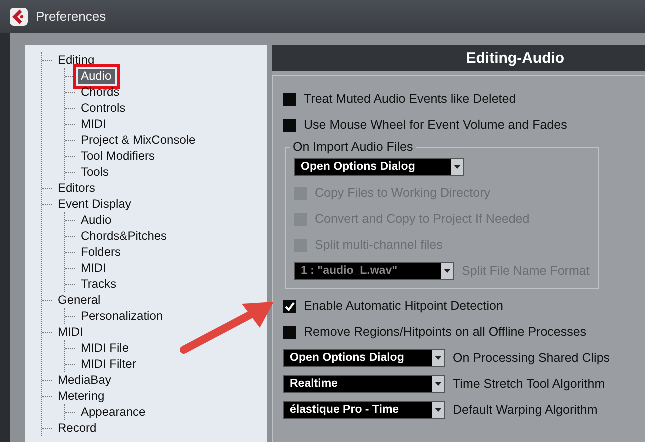 The height and width of the screenshot is (442, 645). I want to click on tree-item: Tool Modifiers, so click(118, 156).